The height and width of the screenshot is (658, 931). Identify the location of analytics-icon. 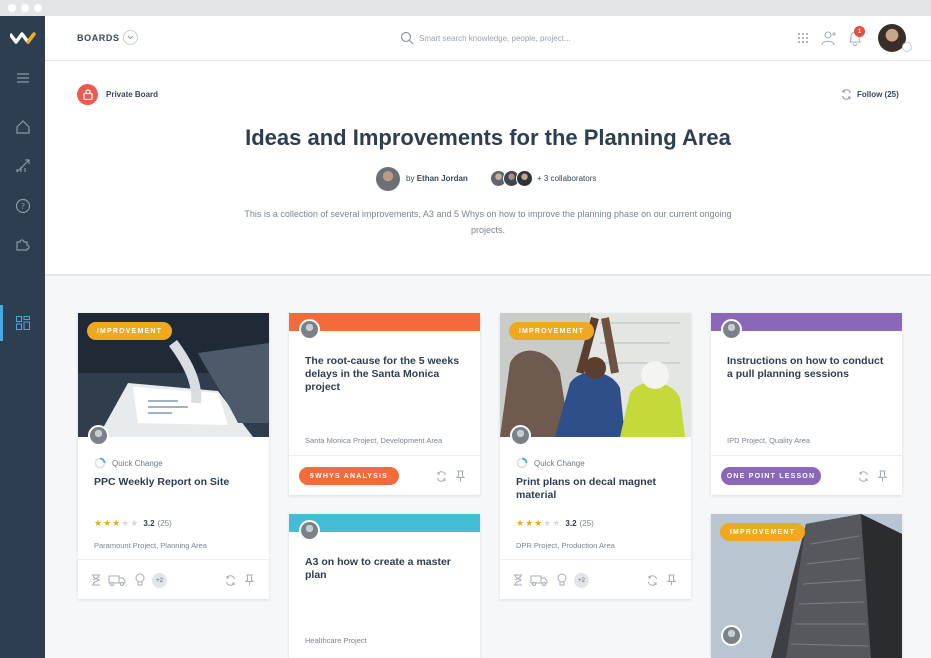
(23, 166).